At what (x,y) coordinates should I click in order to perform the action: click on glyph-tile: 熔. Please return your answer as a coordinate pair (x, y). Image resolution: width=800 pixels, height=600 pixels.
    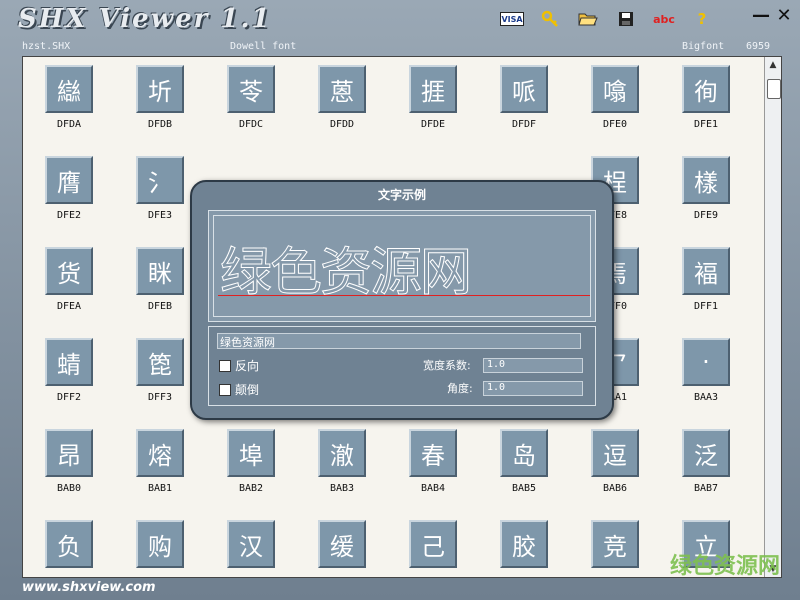
    Looking at the image, I should click on (160, 453).